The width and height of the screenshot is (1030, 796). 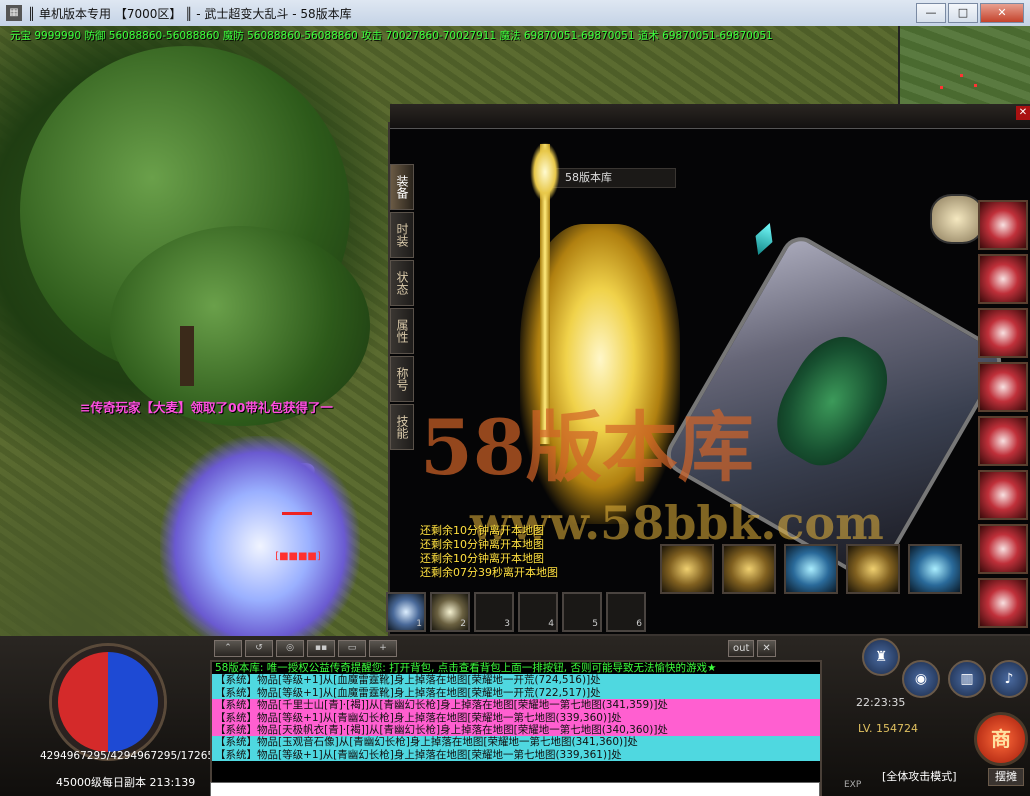 I want to click on chat-button: ▭, so click(x=352, y=648).